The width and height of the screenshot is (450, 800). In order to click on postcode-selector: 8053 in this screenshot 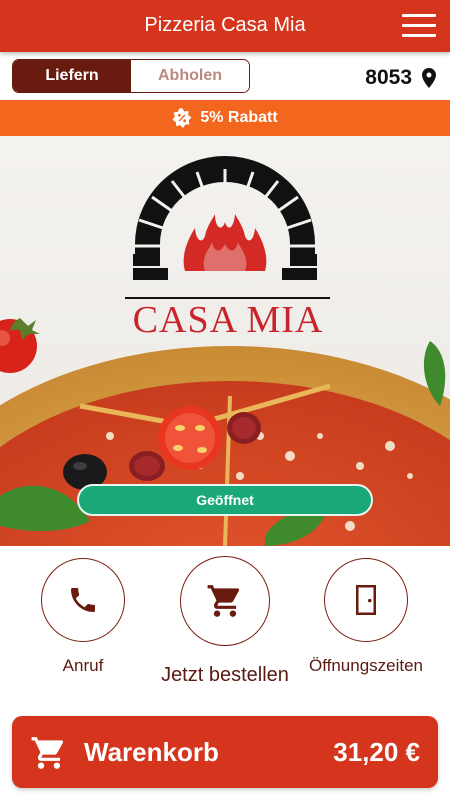, I will do `click(400, 78)`.